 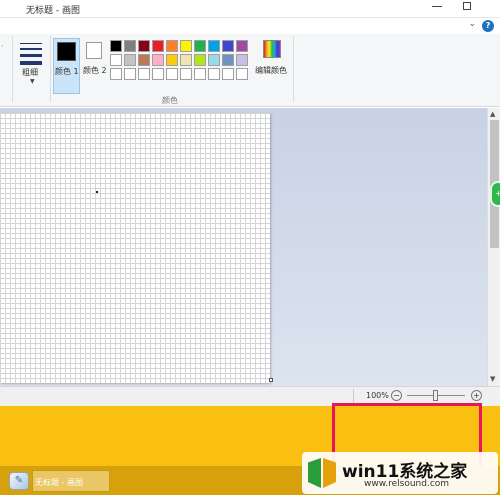 What do you see at coordinates (2, 46) in the screenshot?
I see `tool-group-edge: ·` at bounding box center [2, 46].